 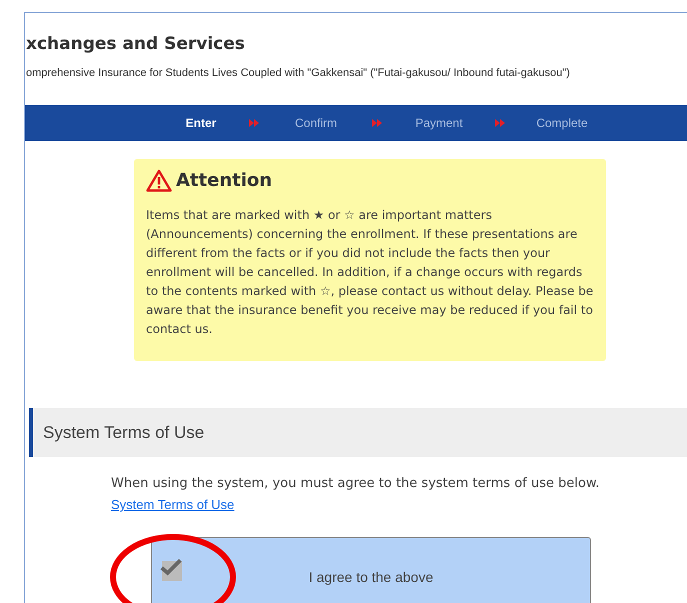 What do you see at coordinates (439, 123) in the screenshot?
I see `step-label: Payment` at bounding box center [439, 123].